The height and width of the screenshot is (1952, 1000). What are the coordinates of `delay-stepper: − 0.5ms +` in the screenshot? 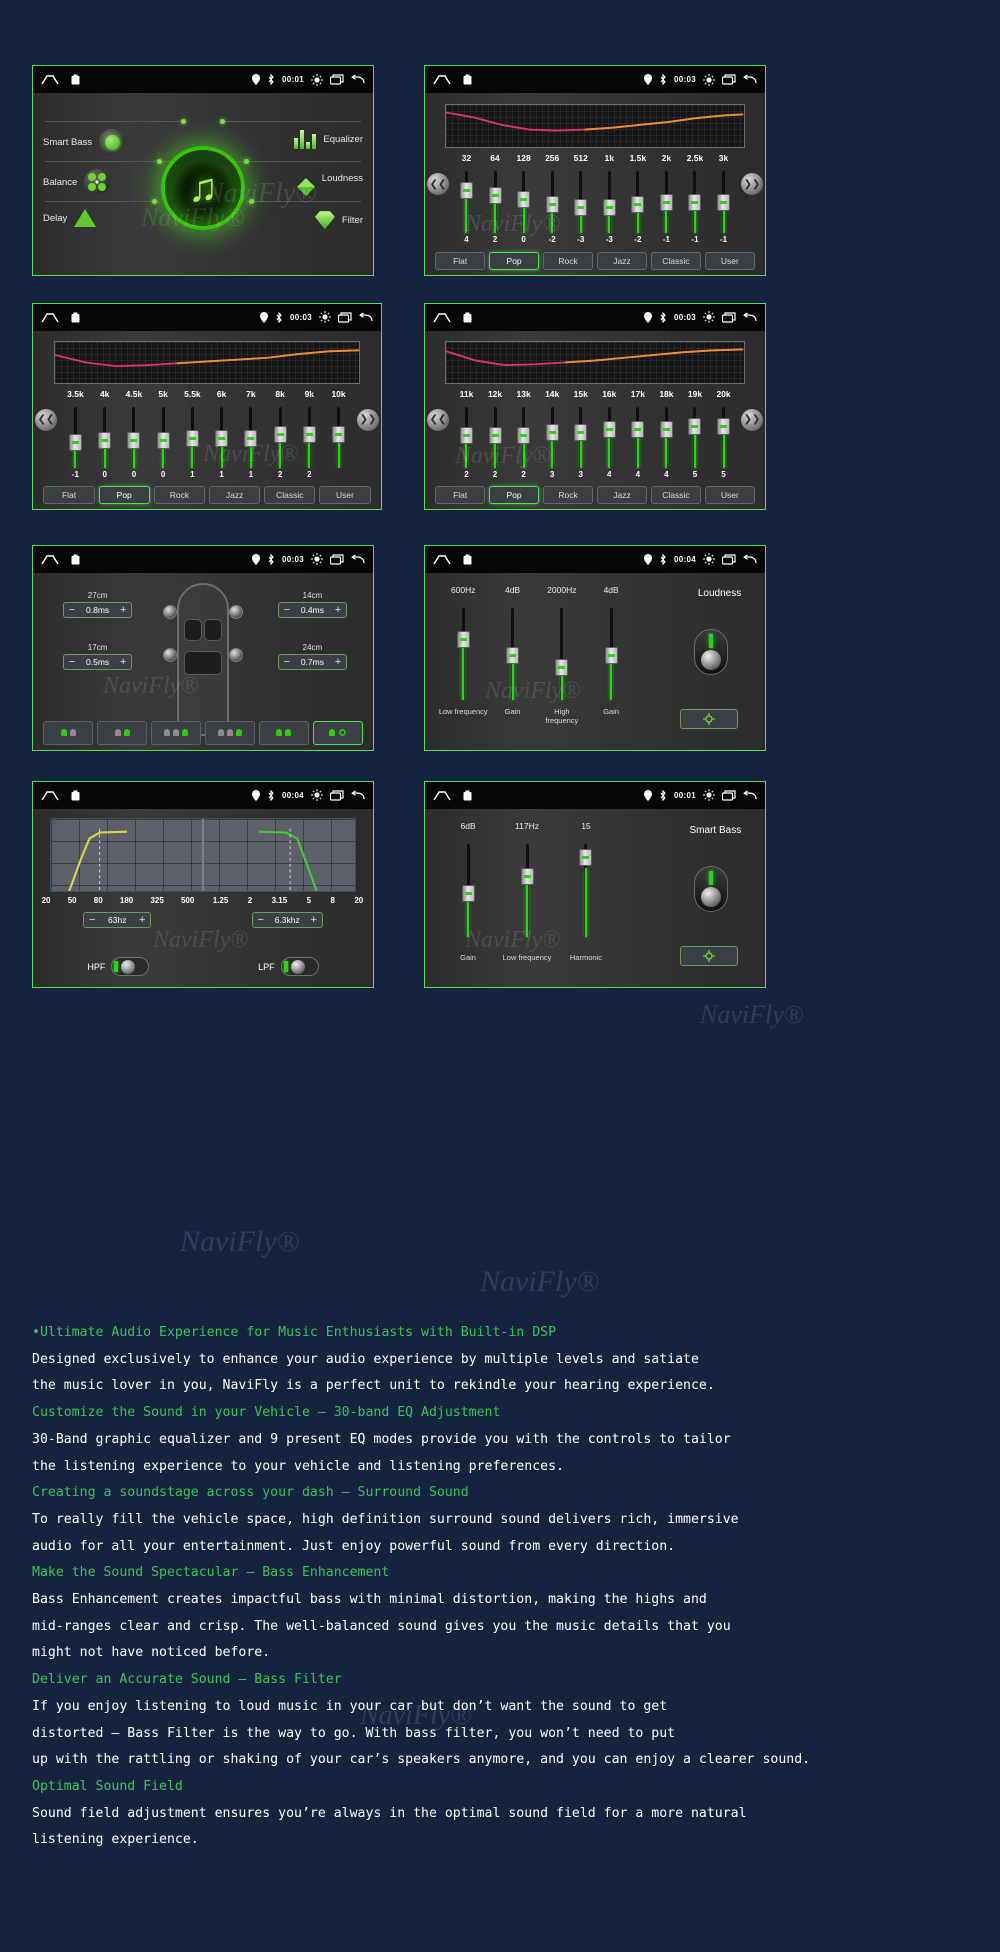 It's located at (98, 661).